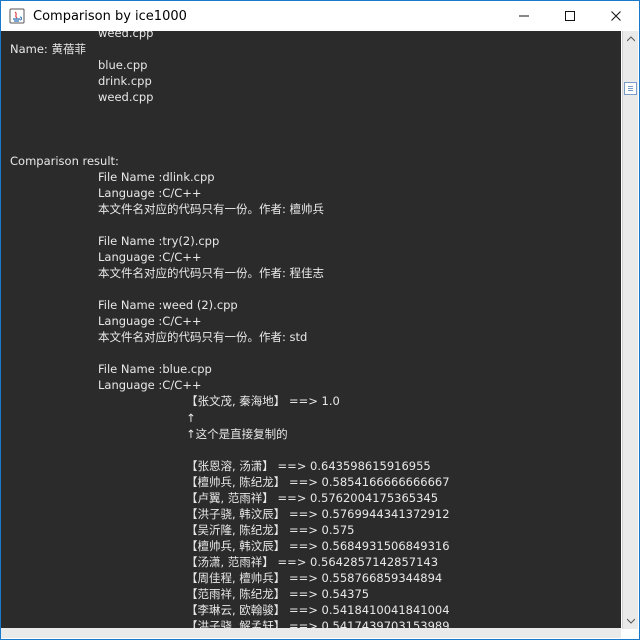 This screenshot has width=640, height=640. Describe the element at coordinates (630, 88) in the screenshot. I see `scroll-thumb` at that location.